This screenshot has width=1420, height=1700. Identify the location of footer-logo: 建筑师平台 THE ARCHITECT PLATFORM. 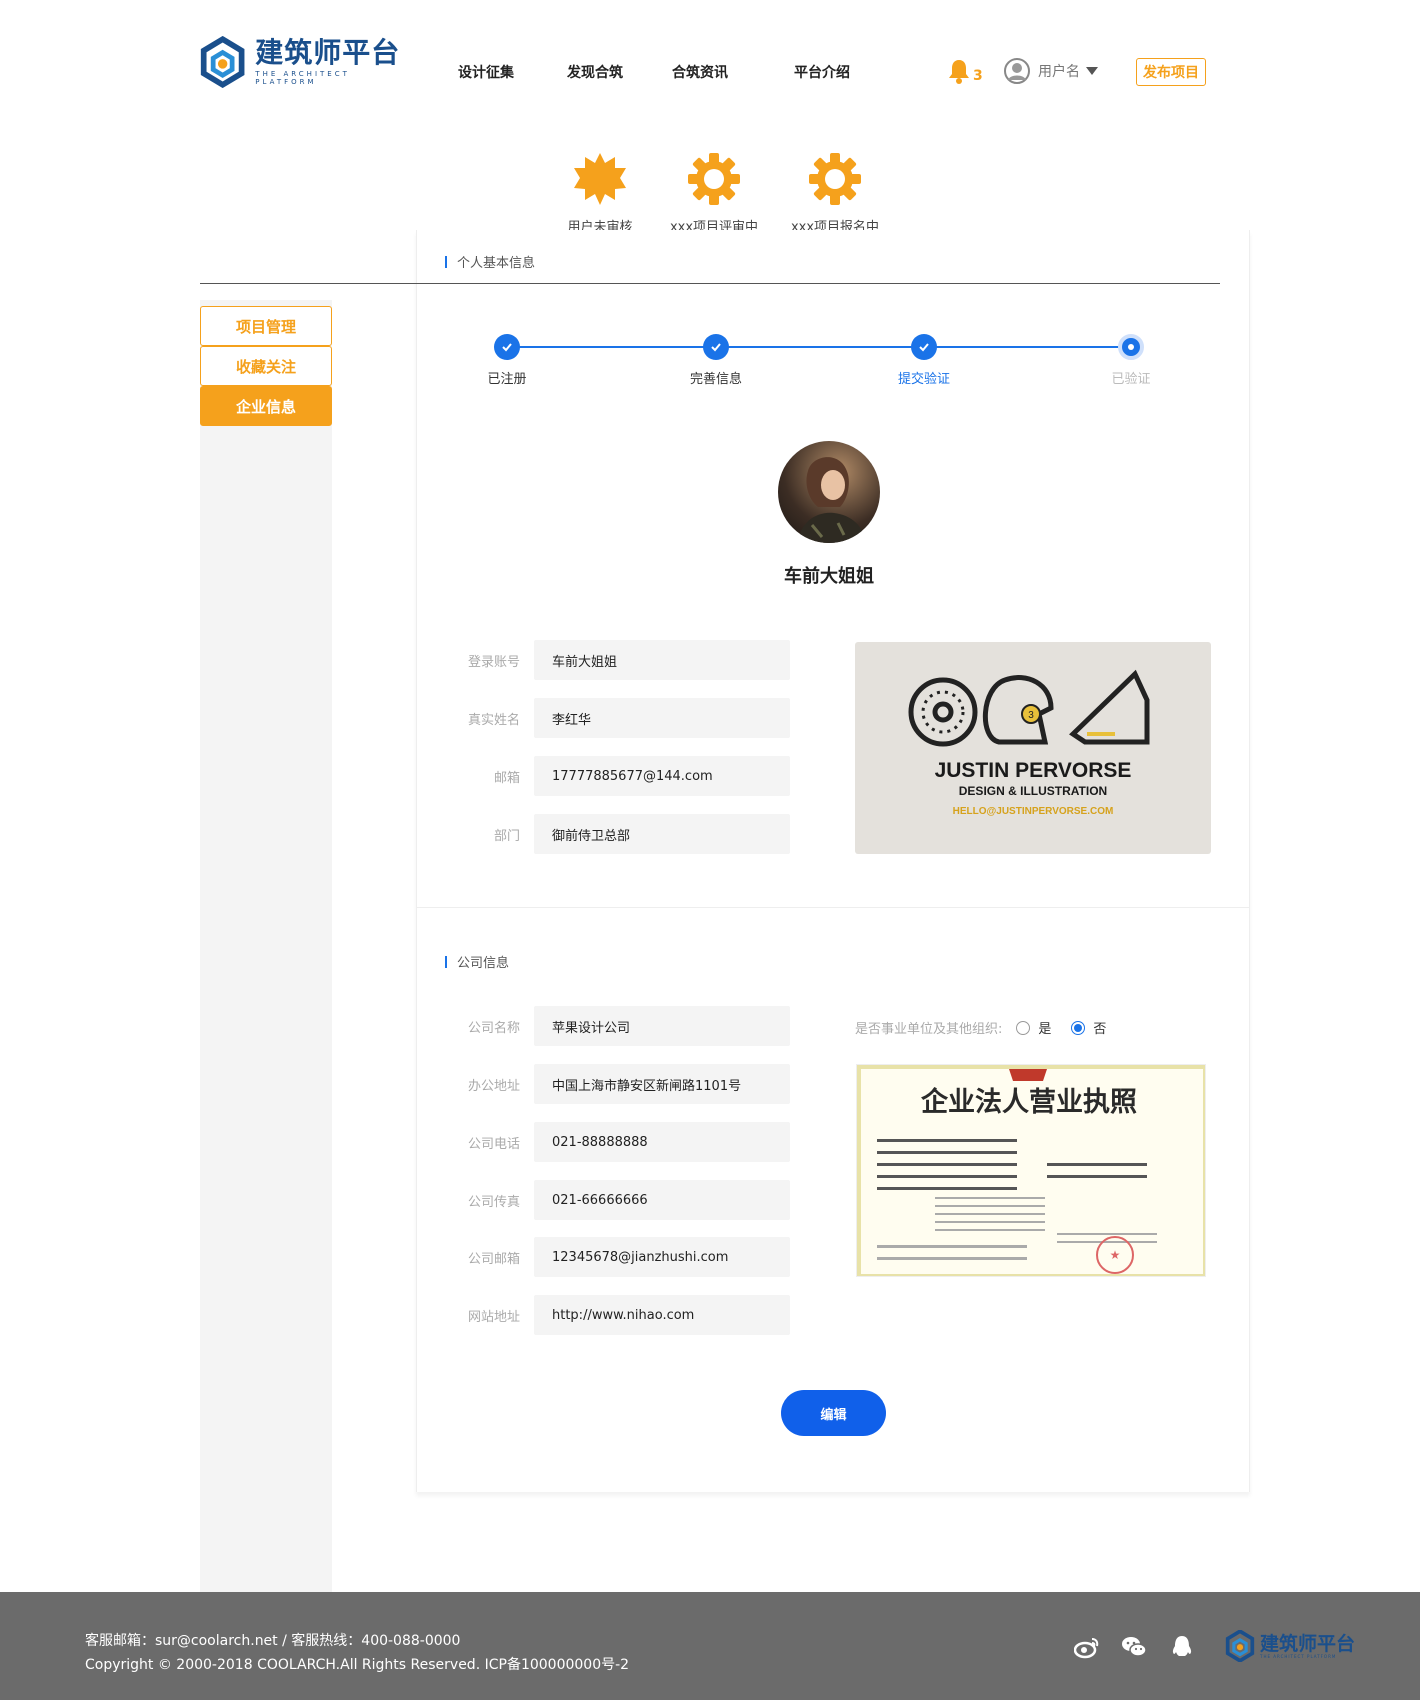
(1292, 1646).